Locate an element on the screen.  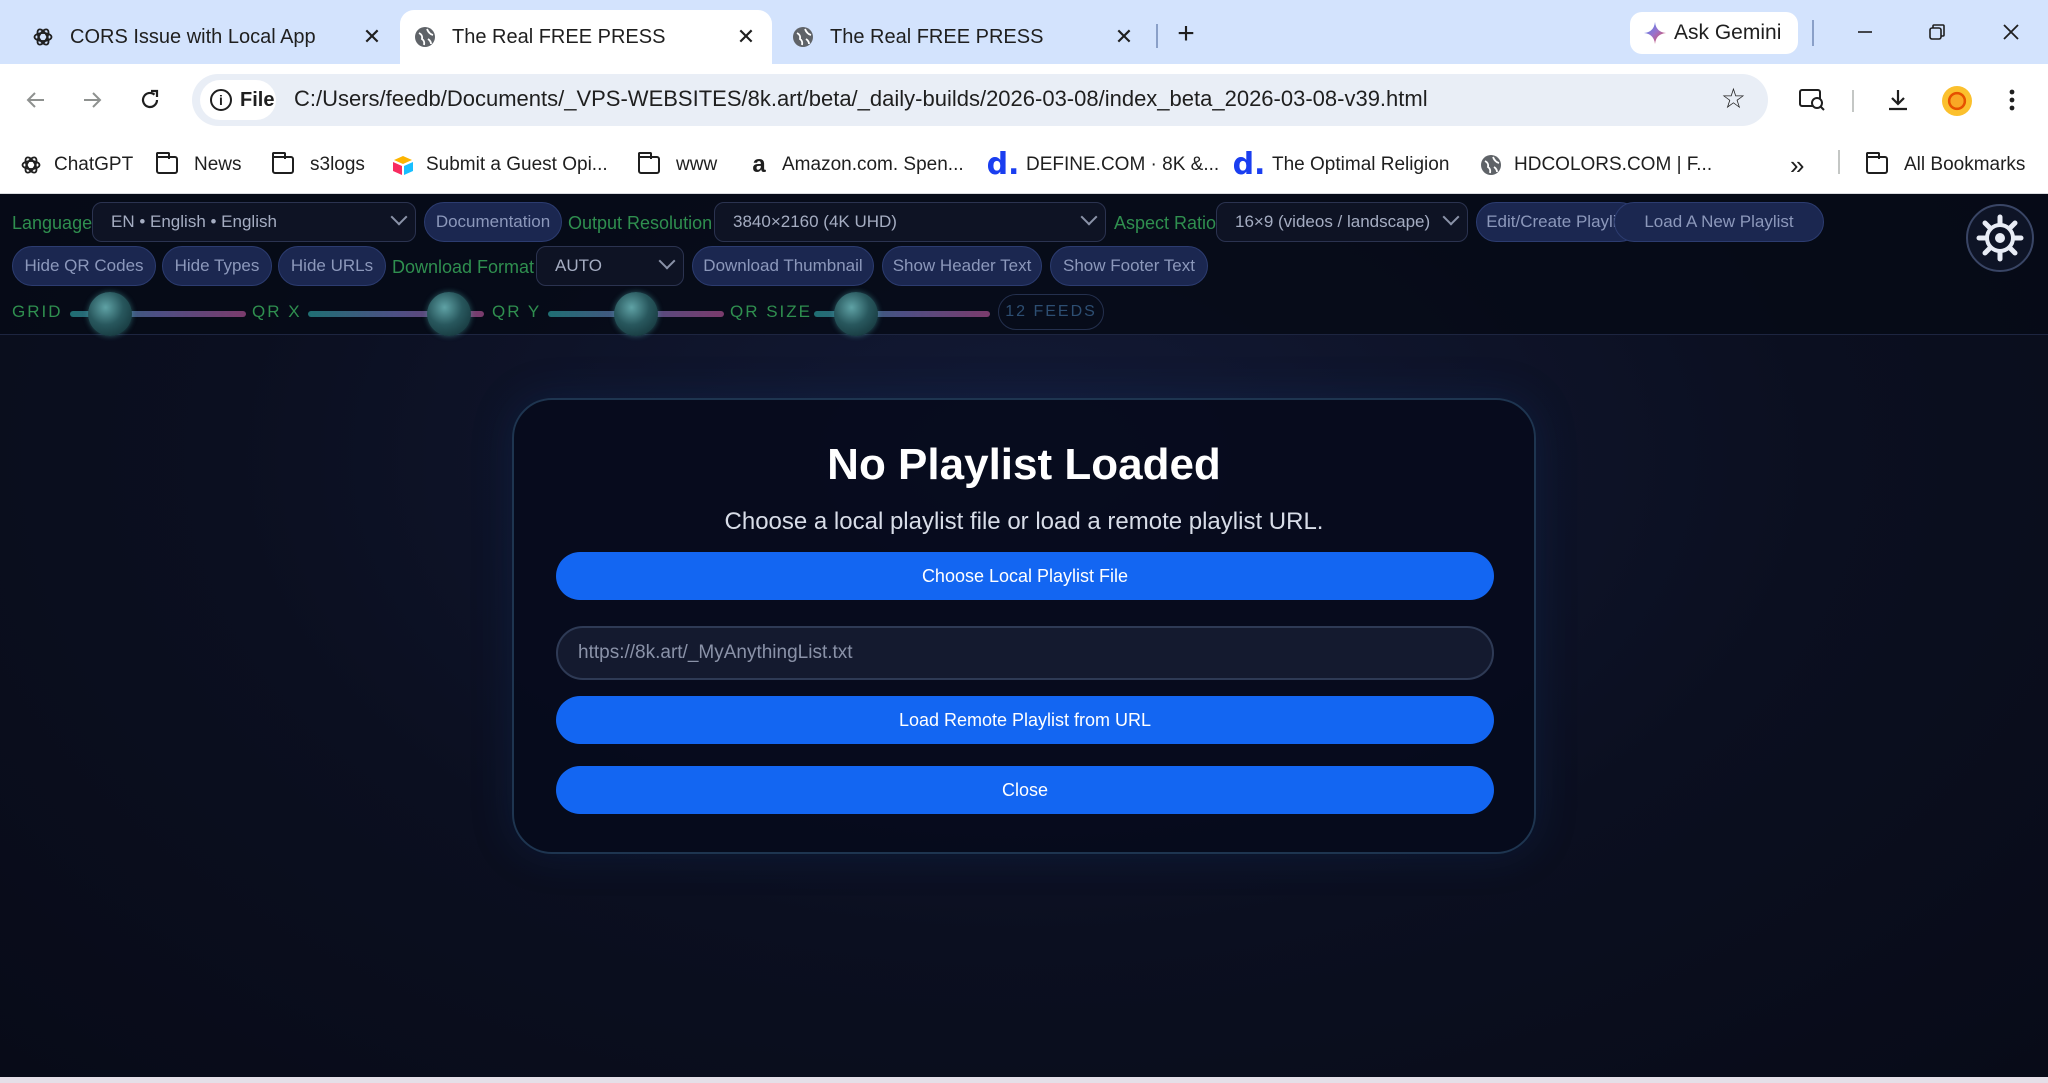
tab-real-free-press: The Real FREE PRESS ✕ is located at coordinates (964, 37).